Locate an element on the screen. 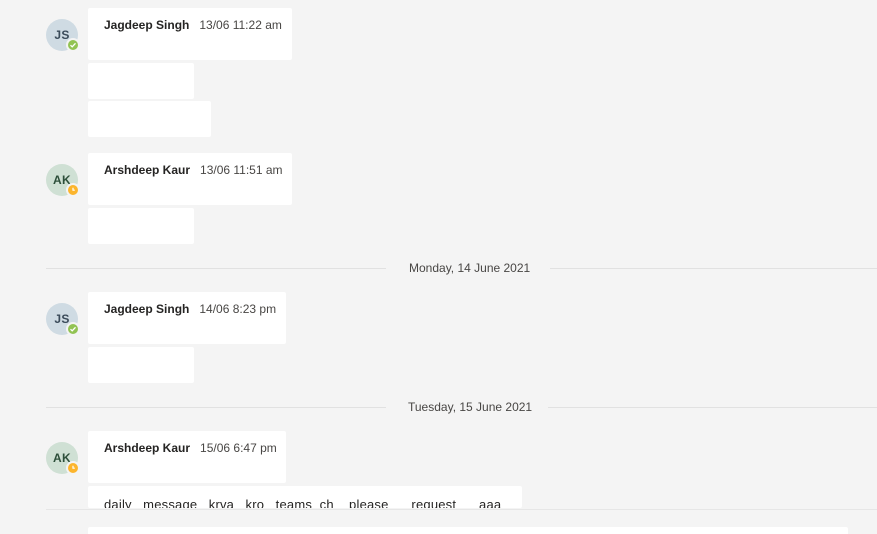  compose-separator is located at coordinates (461, 509).